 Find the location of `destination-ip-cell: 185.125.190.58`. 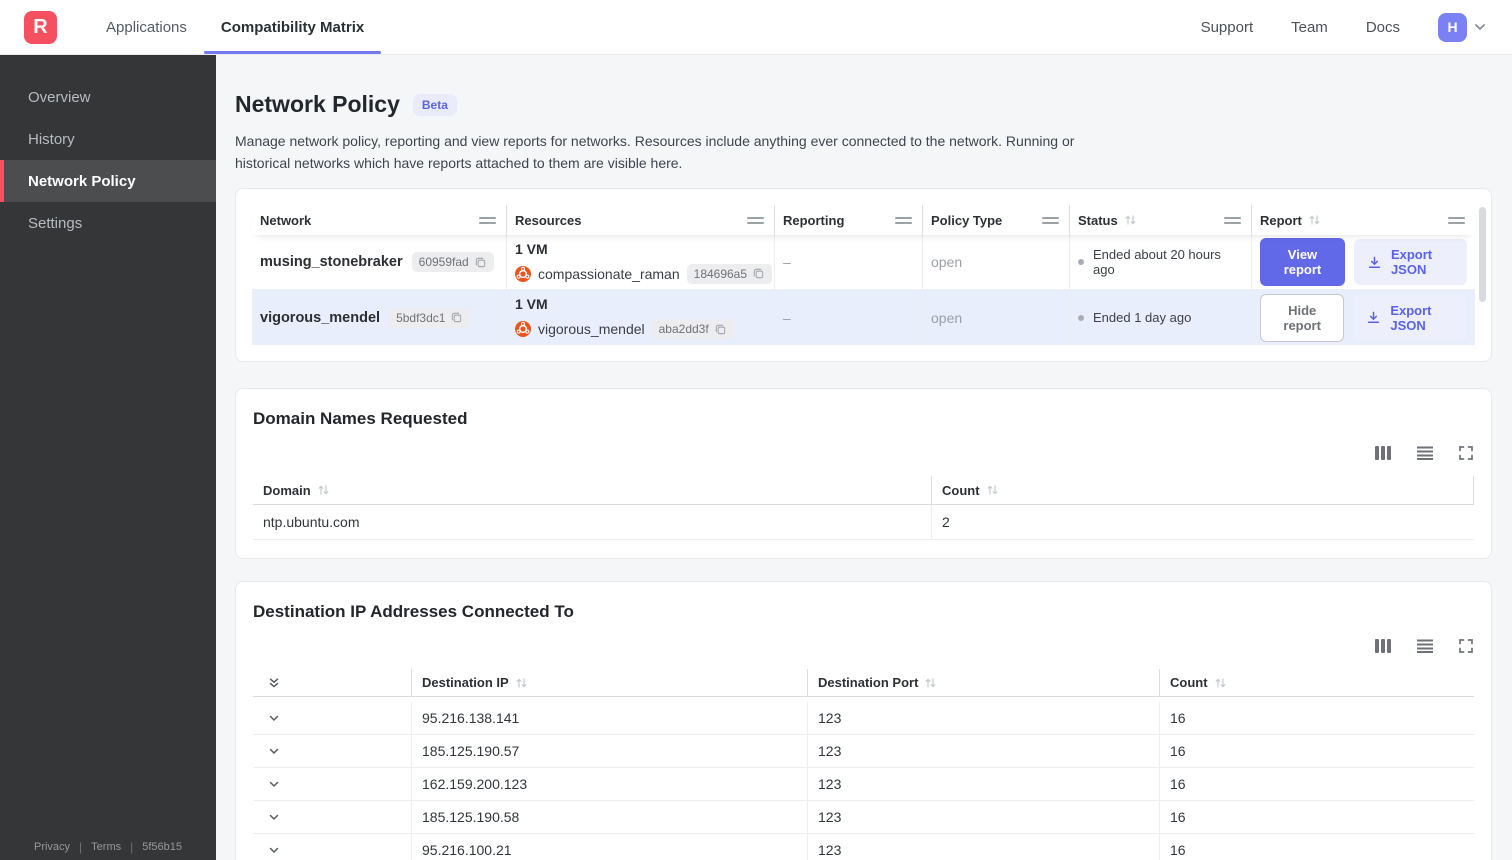

destination-ip-cell: 185.125.190.58 is located at coordinates (609, 818).